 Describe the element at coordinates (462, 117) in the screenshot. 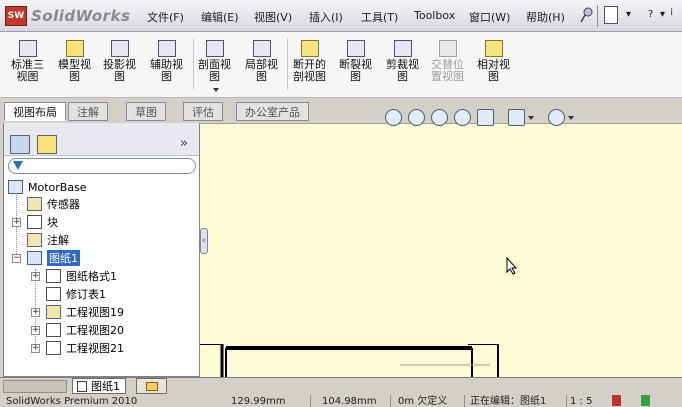

I see `rotate-view-icon` at that location.